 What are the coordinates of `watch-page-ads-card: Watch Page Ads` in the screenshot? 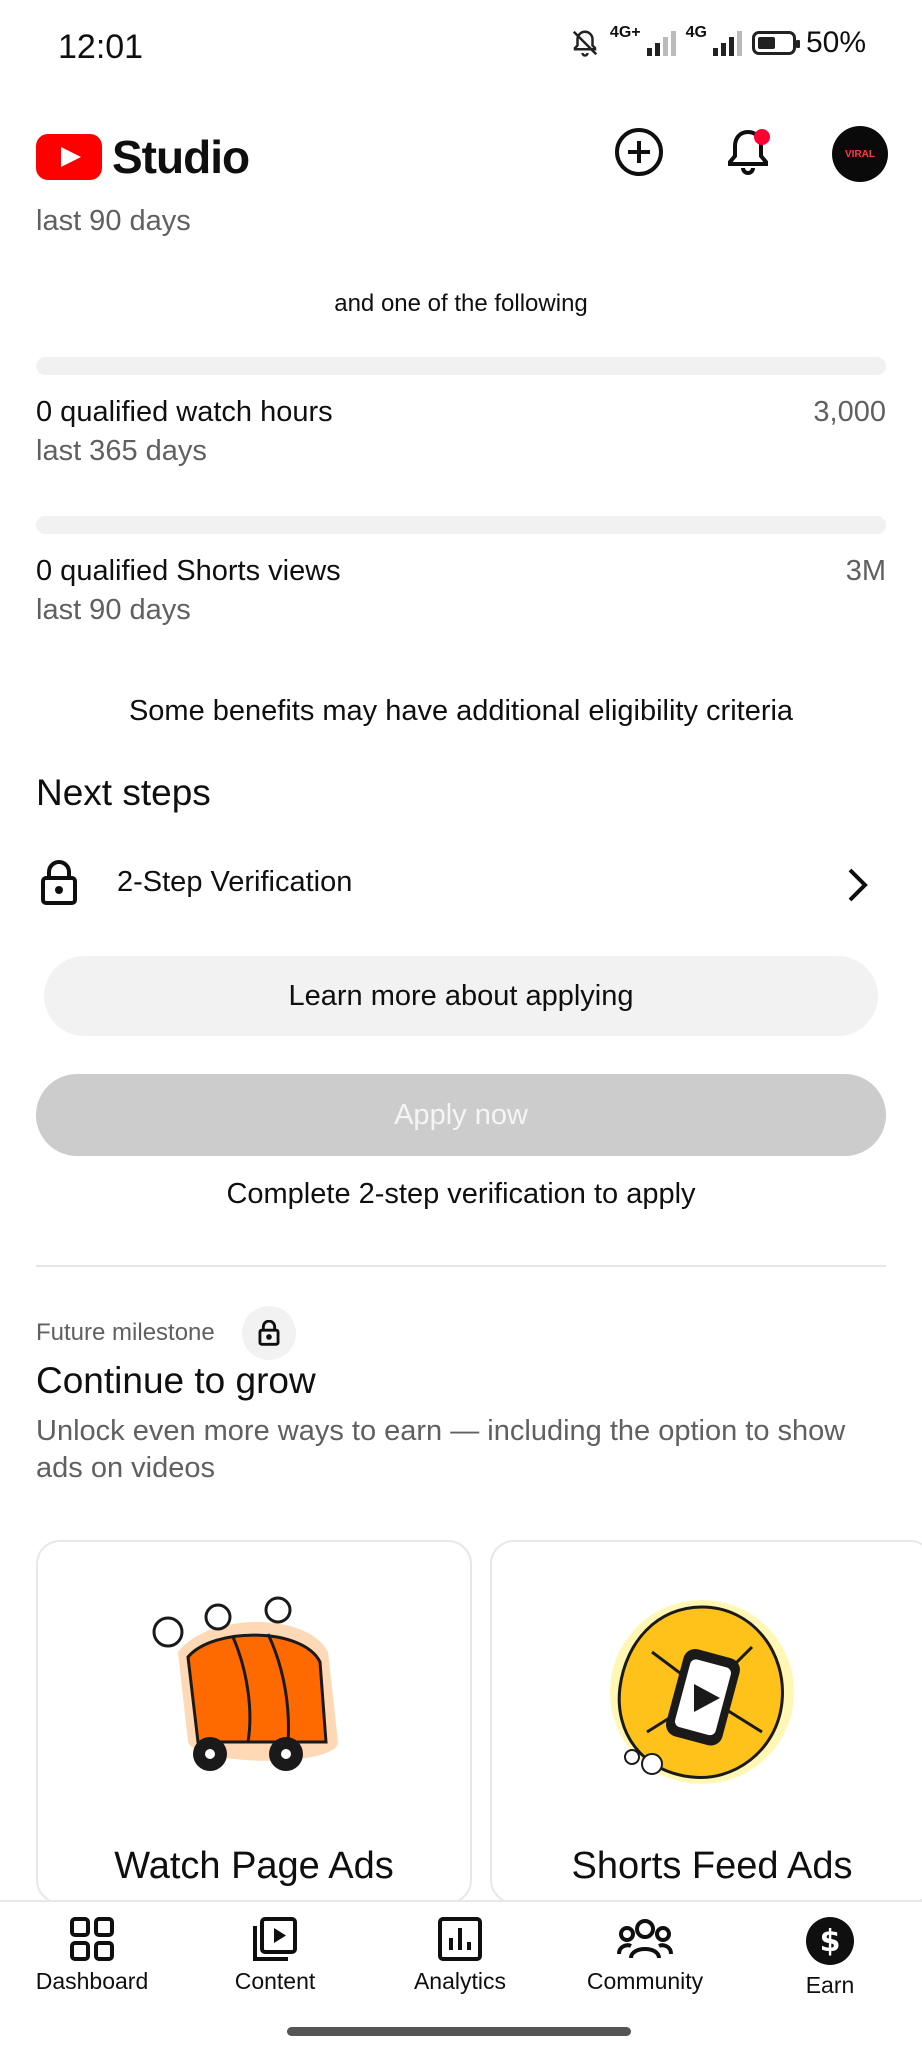 It's located at (254, 1722).